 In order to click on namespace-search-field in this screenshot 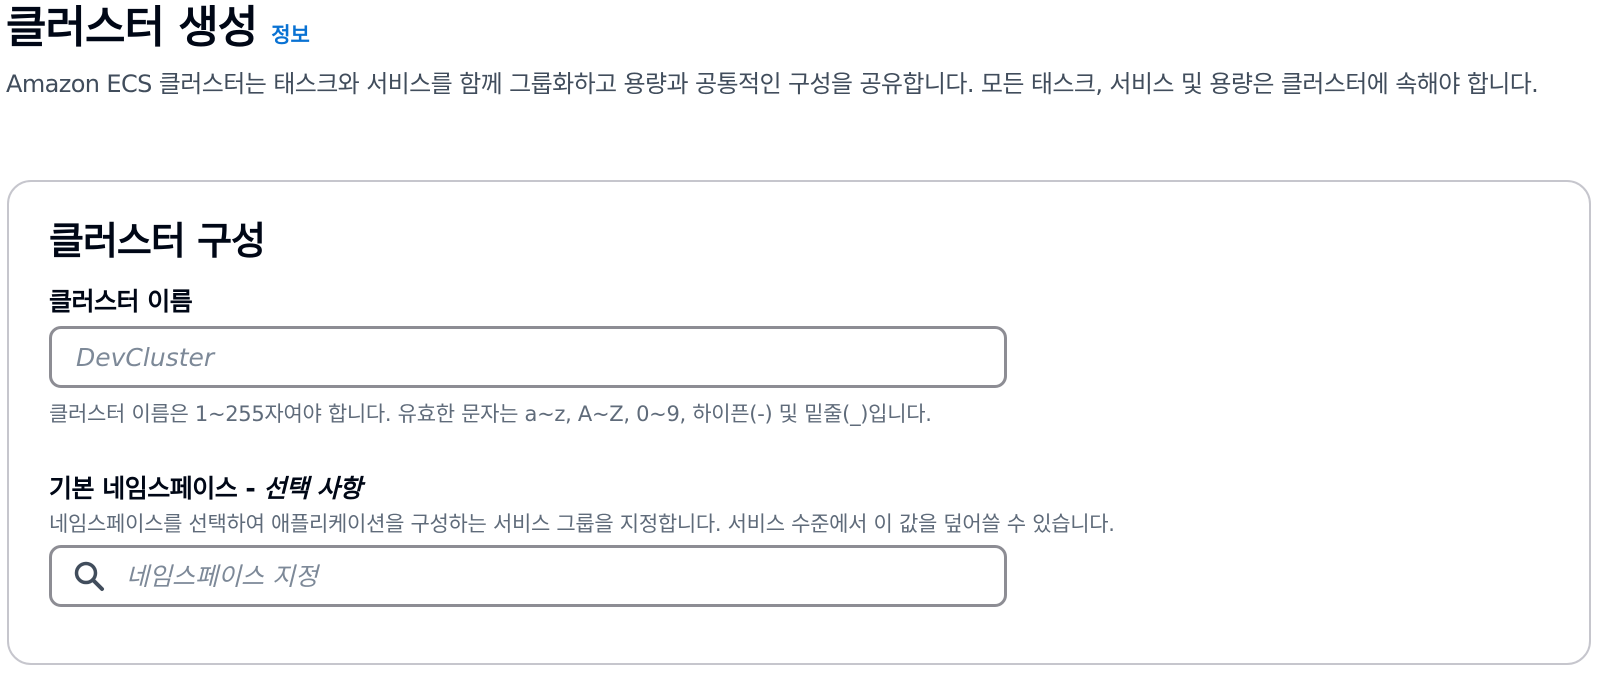, I will do `click(528, 576)`.